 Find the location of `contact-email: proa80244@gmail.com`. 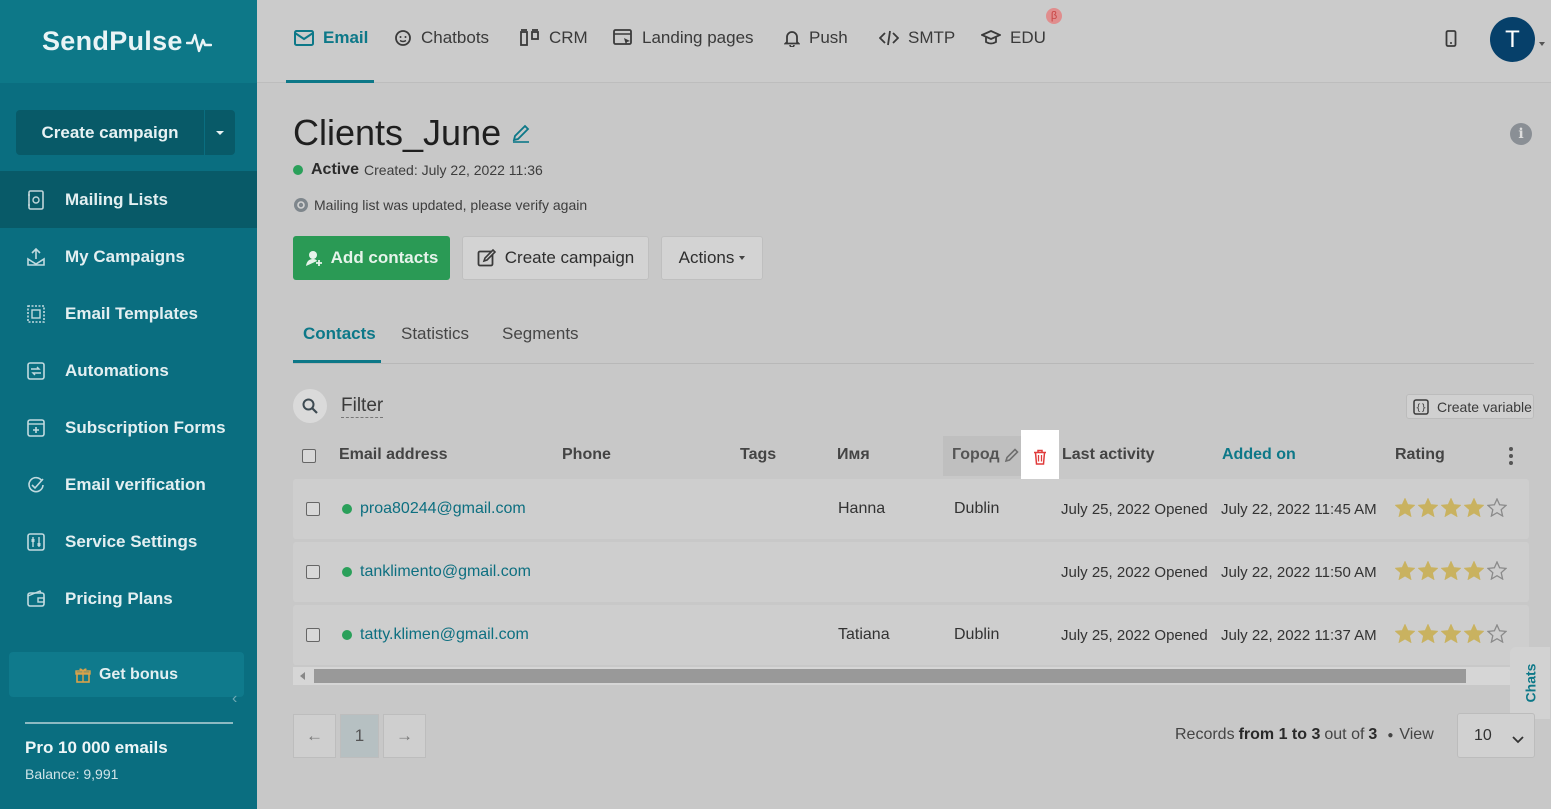

contact-email: proa80244@gmail.com is located at coordinates (434, 509).